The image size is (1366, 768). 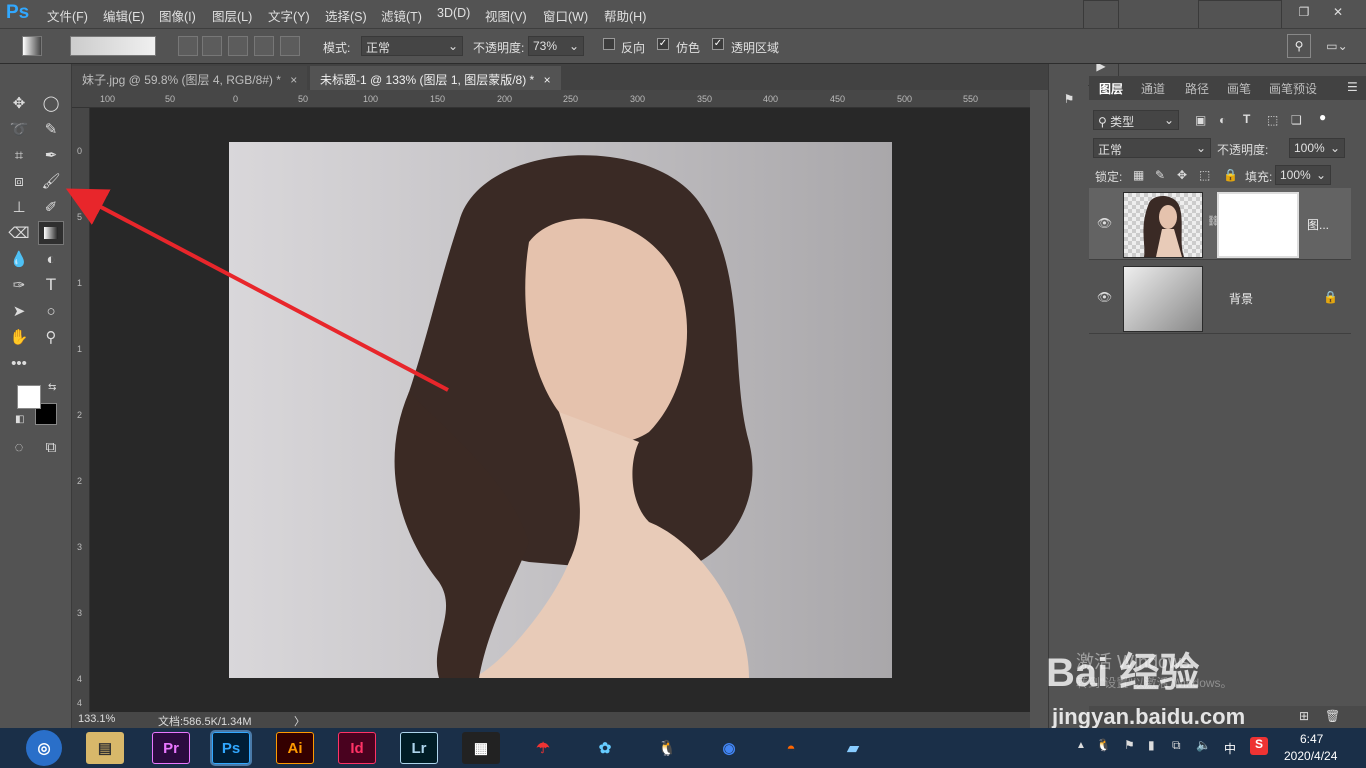 What do you see at coordinates (1109, 177) in the screenshot?
I see `lock-label: 锁定:` at bounding box center [1109, 177].